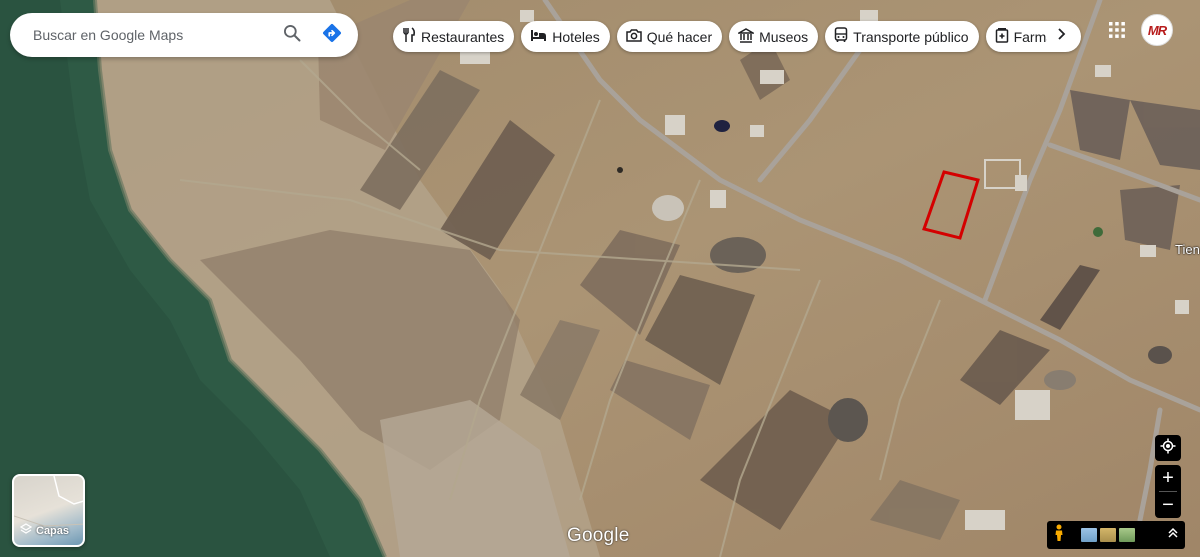 The image size is (1200, 557). I want to click on zoom-in-button: +, so click(1168, 478).